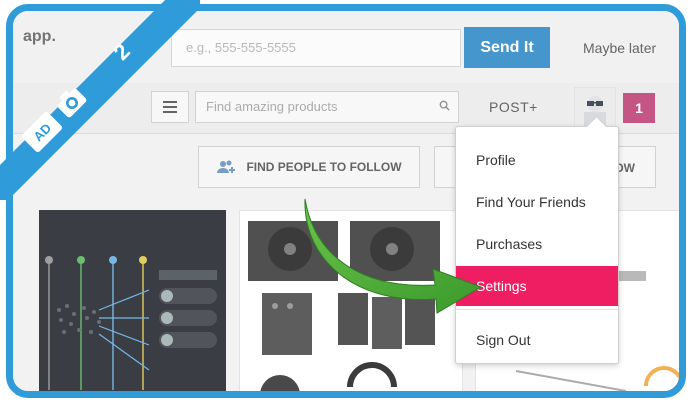 Image resolution: width=700 pixels, height=407 pixels. Describe the element at coordinates (537, 160) in the screenshot. I see `dropdown-item-profile: Profile` at that location.